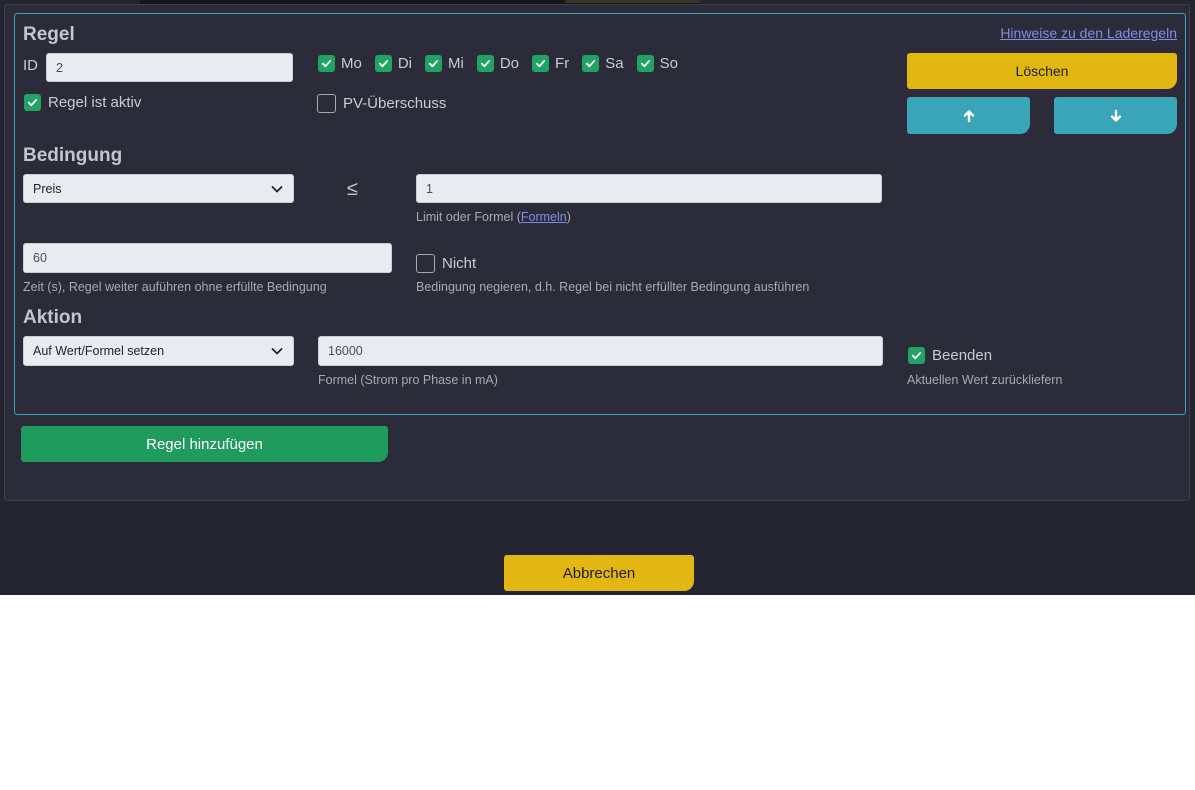  Describe the element at coordinates (614, 63) in the screenshot. I see `weekday-sa-label: Sa` at that location.